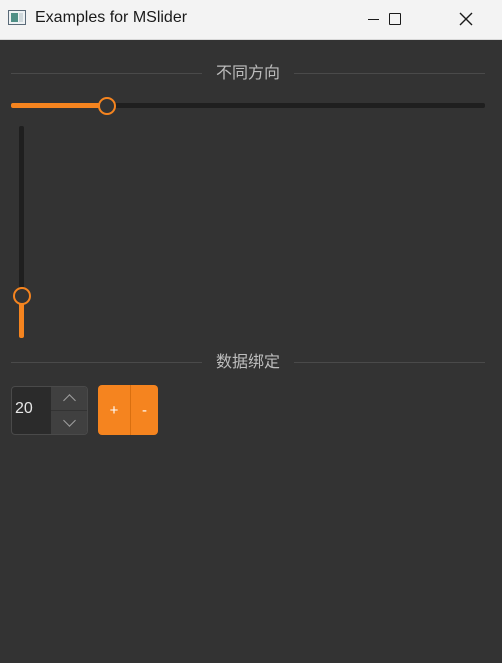  What do you see at coordinates (22, 295) in the screenshot?
I see `vertical-slider-handle` at bounding box center [22, 295].